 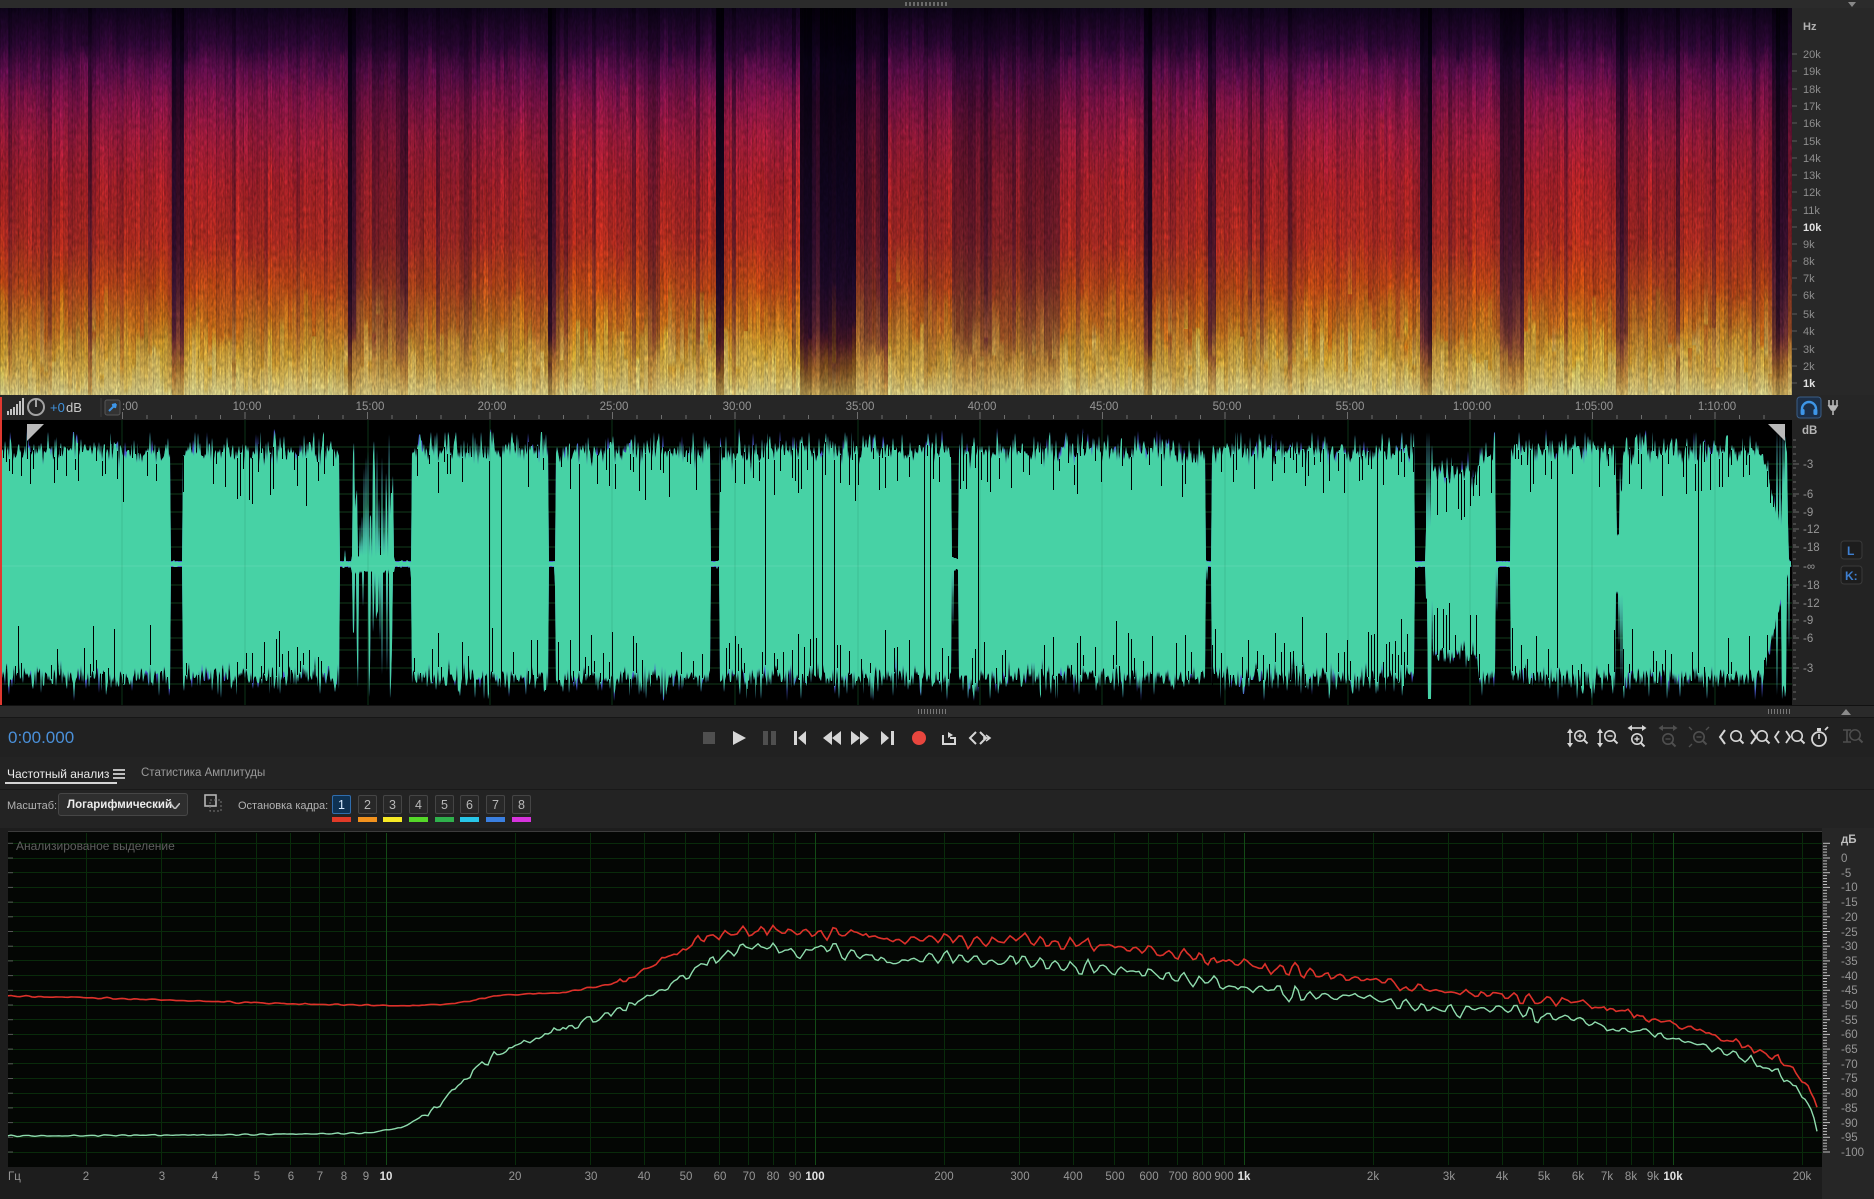 I want to click on svg-text: 500, so click(x=1114, y=1177).